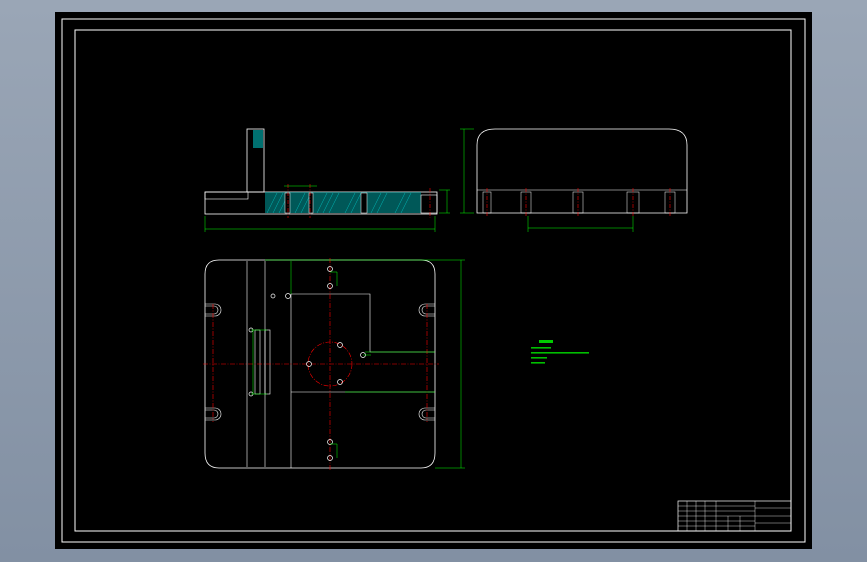  I want to click on side-slots, so click(579, 202).